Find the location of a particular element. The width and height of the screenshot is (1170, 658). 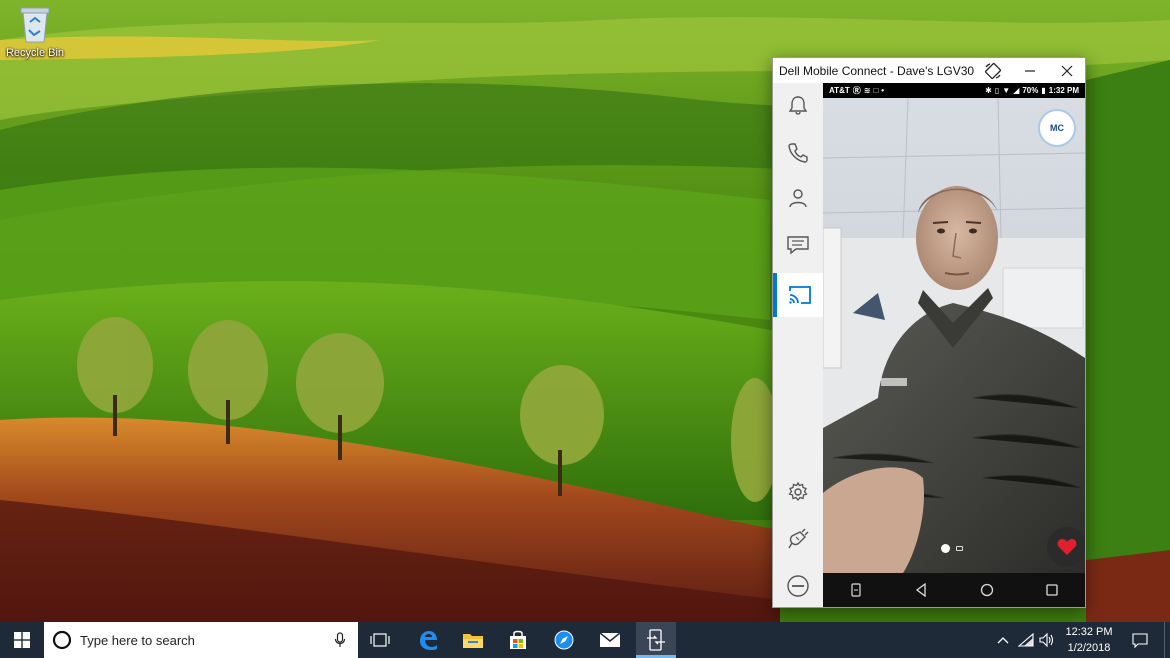

wifi-icon: ▼ is located at coordinates (1006, 90).